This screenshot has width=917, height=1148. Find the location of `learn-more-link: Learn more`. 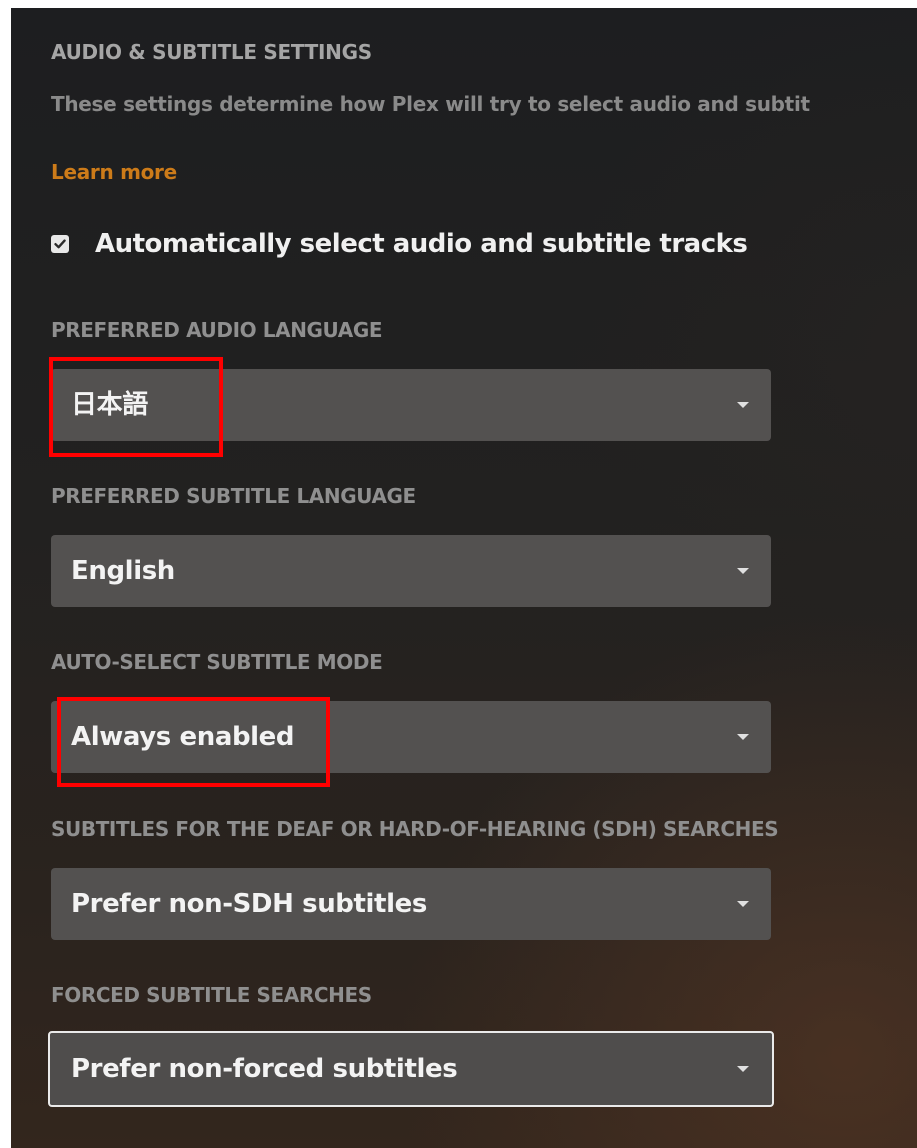

learn-more-link: Learn more is located at coordinates (114, 172).